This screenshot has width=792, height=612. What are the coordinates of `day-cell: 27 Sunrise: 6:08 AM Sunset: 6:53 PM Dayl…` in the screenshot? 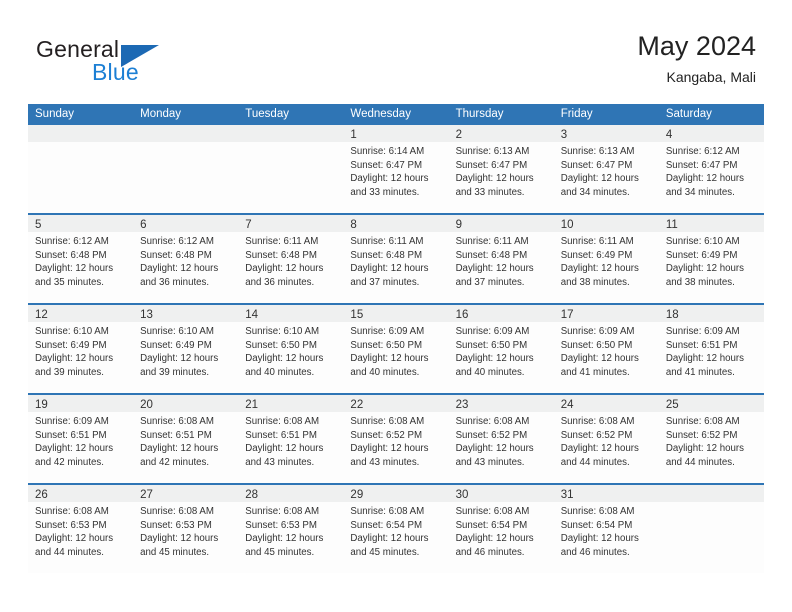 It's located at (186, 529).